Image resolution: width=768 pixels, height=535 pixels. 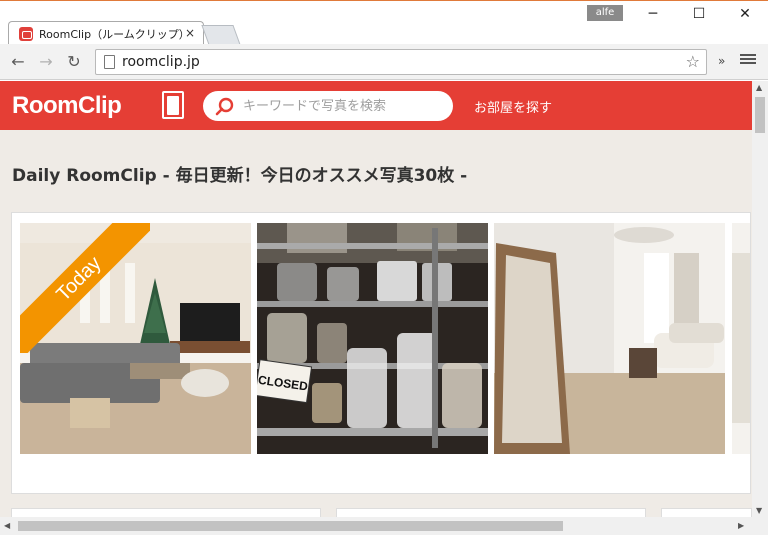 What do you see at coordinates (384, 22) in the screenshot?
I see `browser-titlebar: RoomClip（ルームクリップ） × alfe ─ ☐ ✕` at bounding box center [384, 22].